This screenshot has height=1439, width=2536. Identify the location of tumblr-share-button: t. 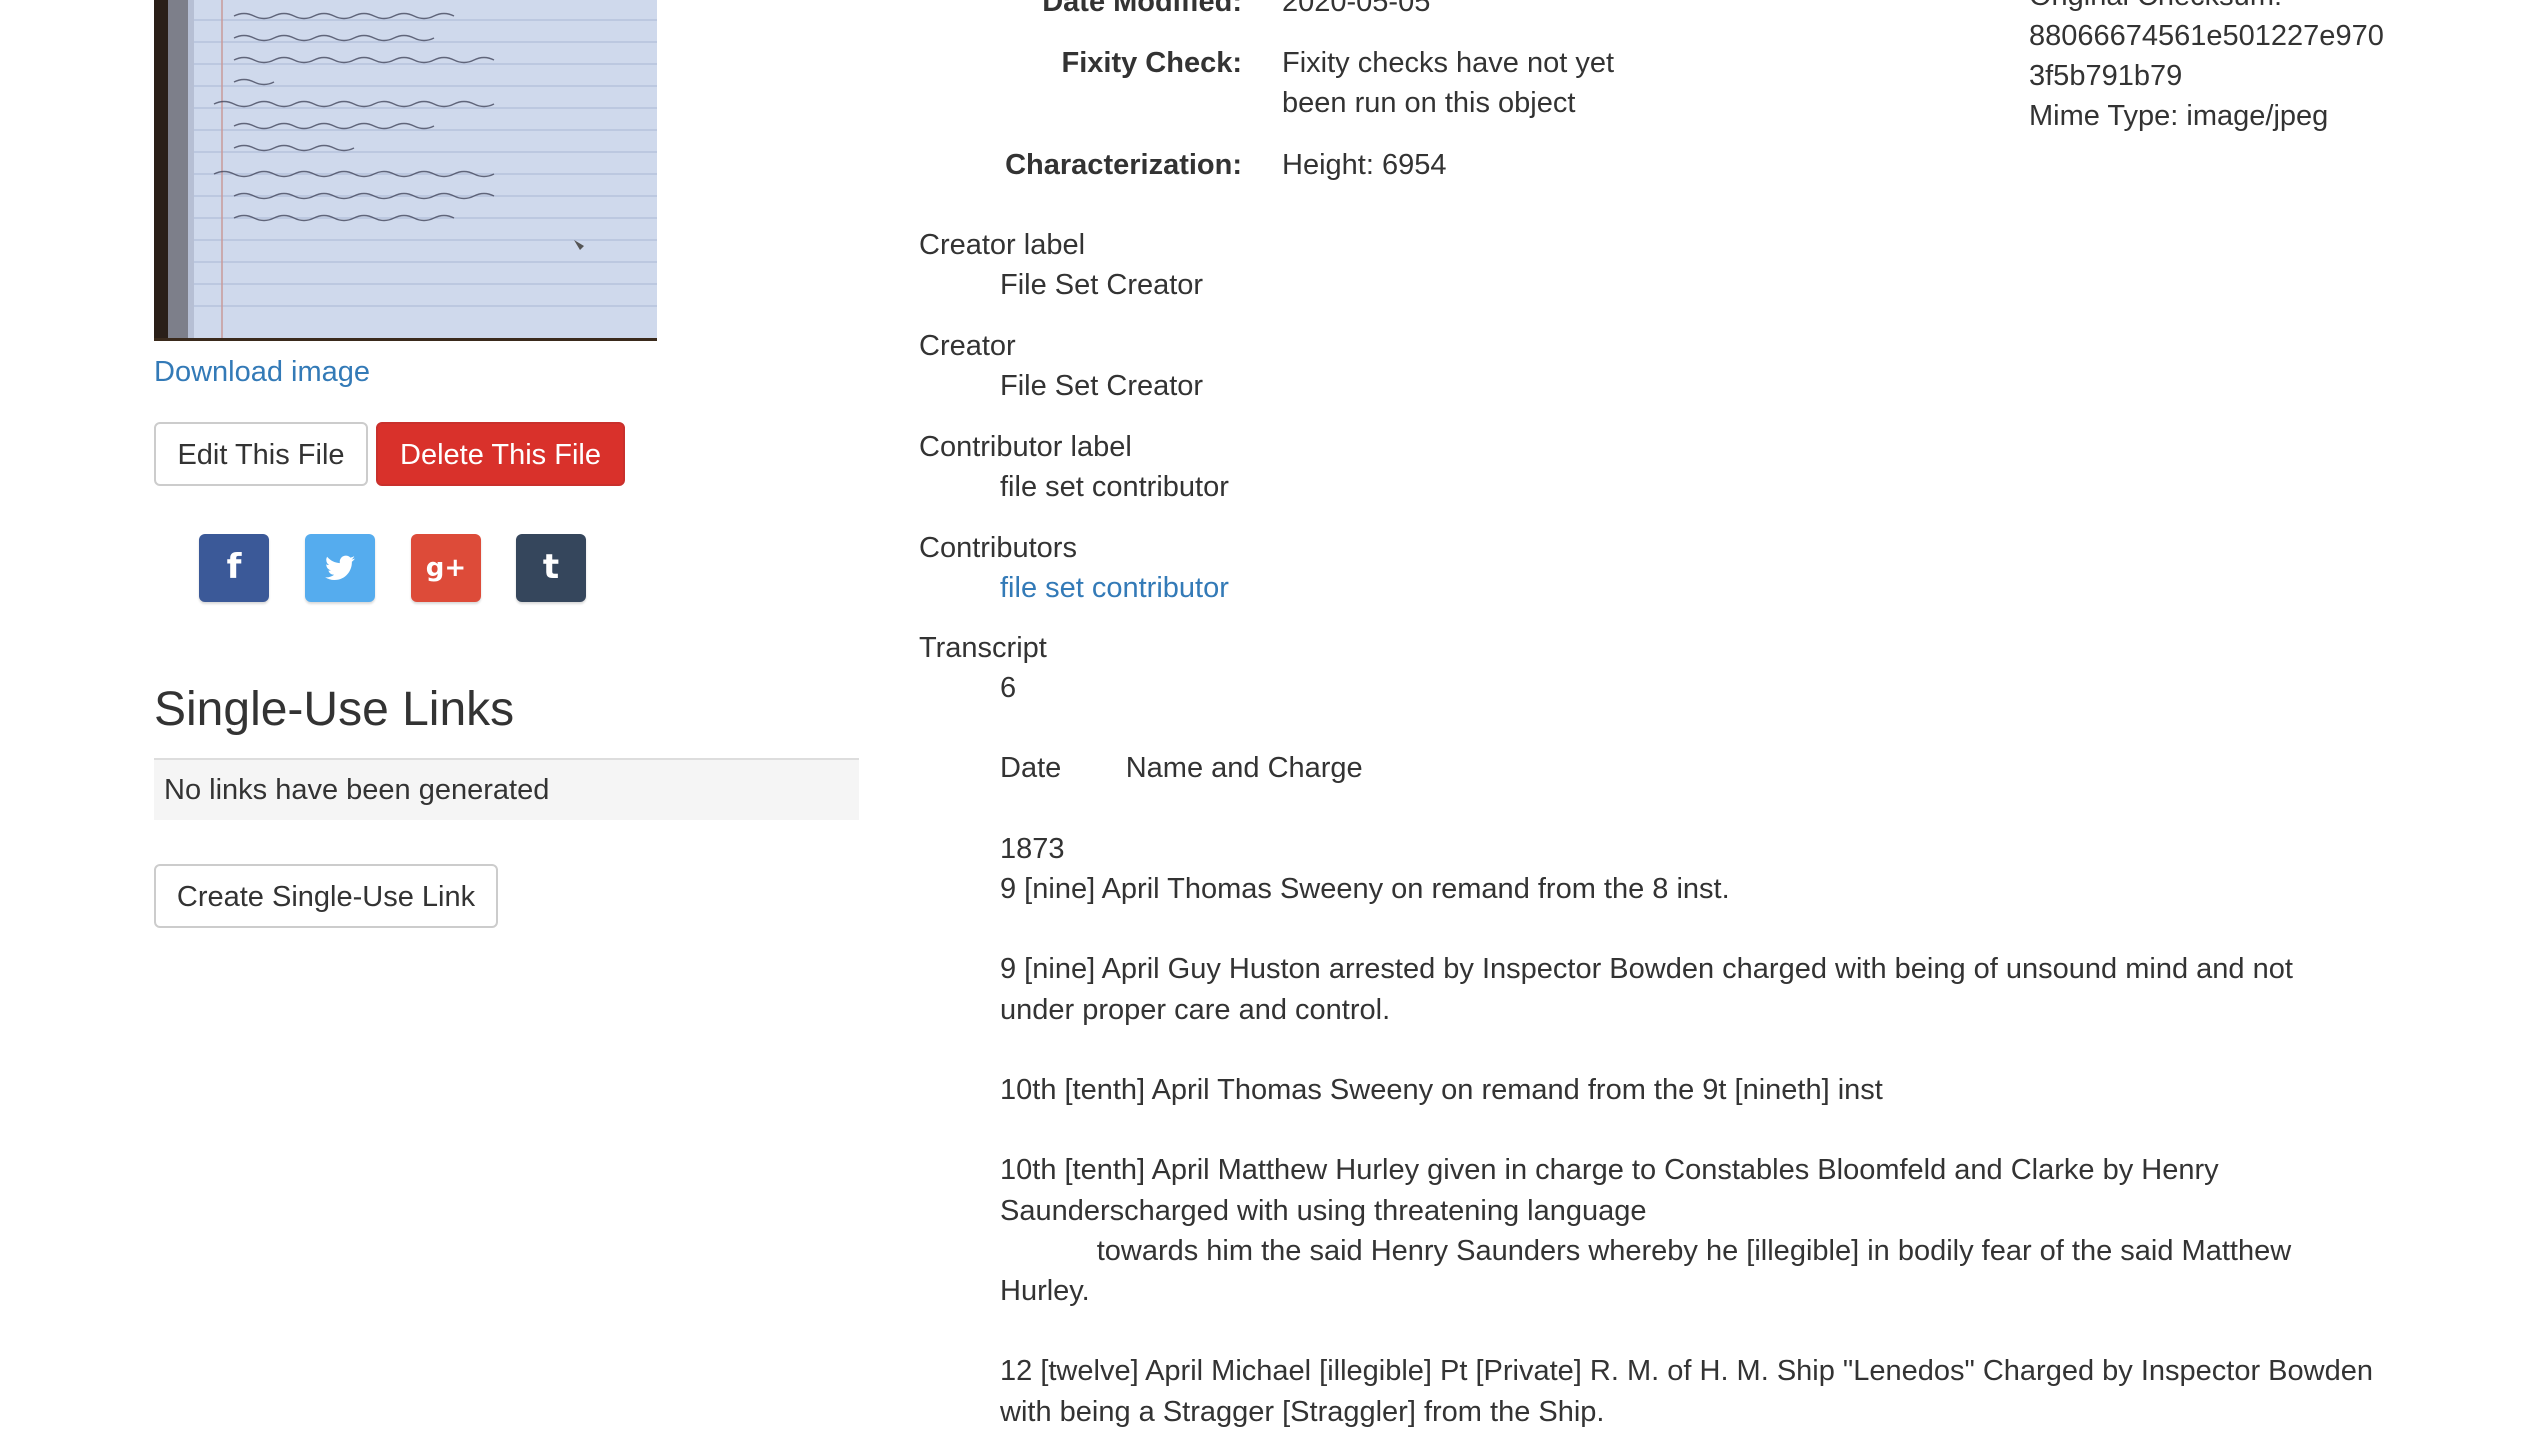
(551, 568).